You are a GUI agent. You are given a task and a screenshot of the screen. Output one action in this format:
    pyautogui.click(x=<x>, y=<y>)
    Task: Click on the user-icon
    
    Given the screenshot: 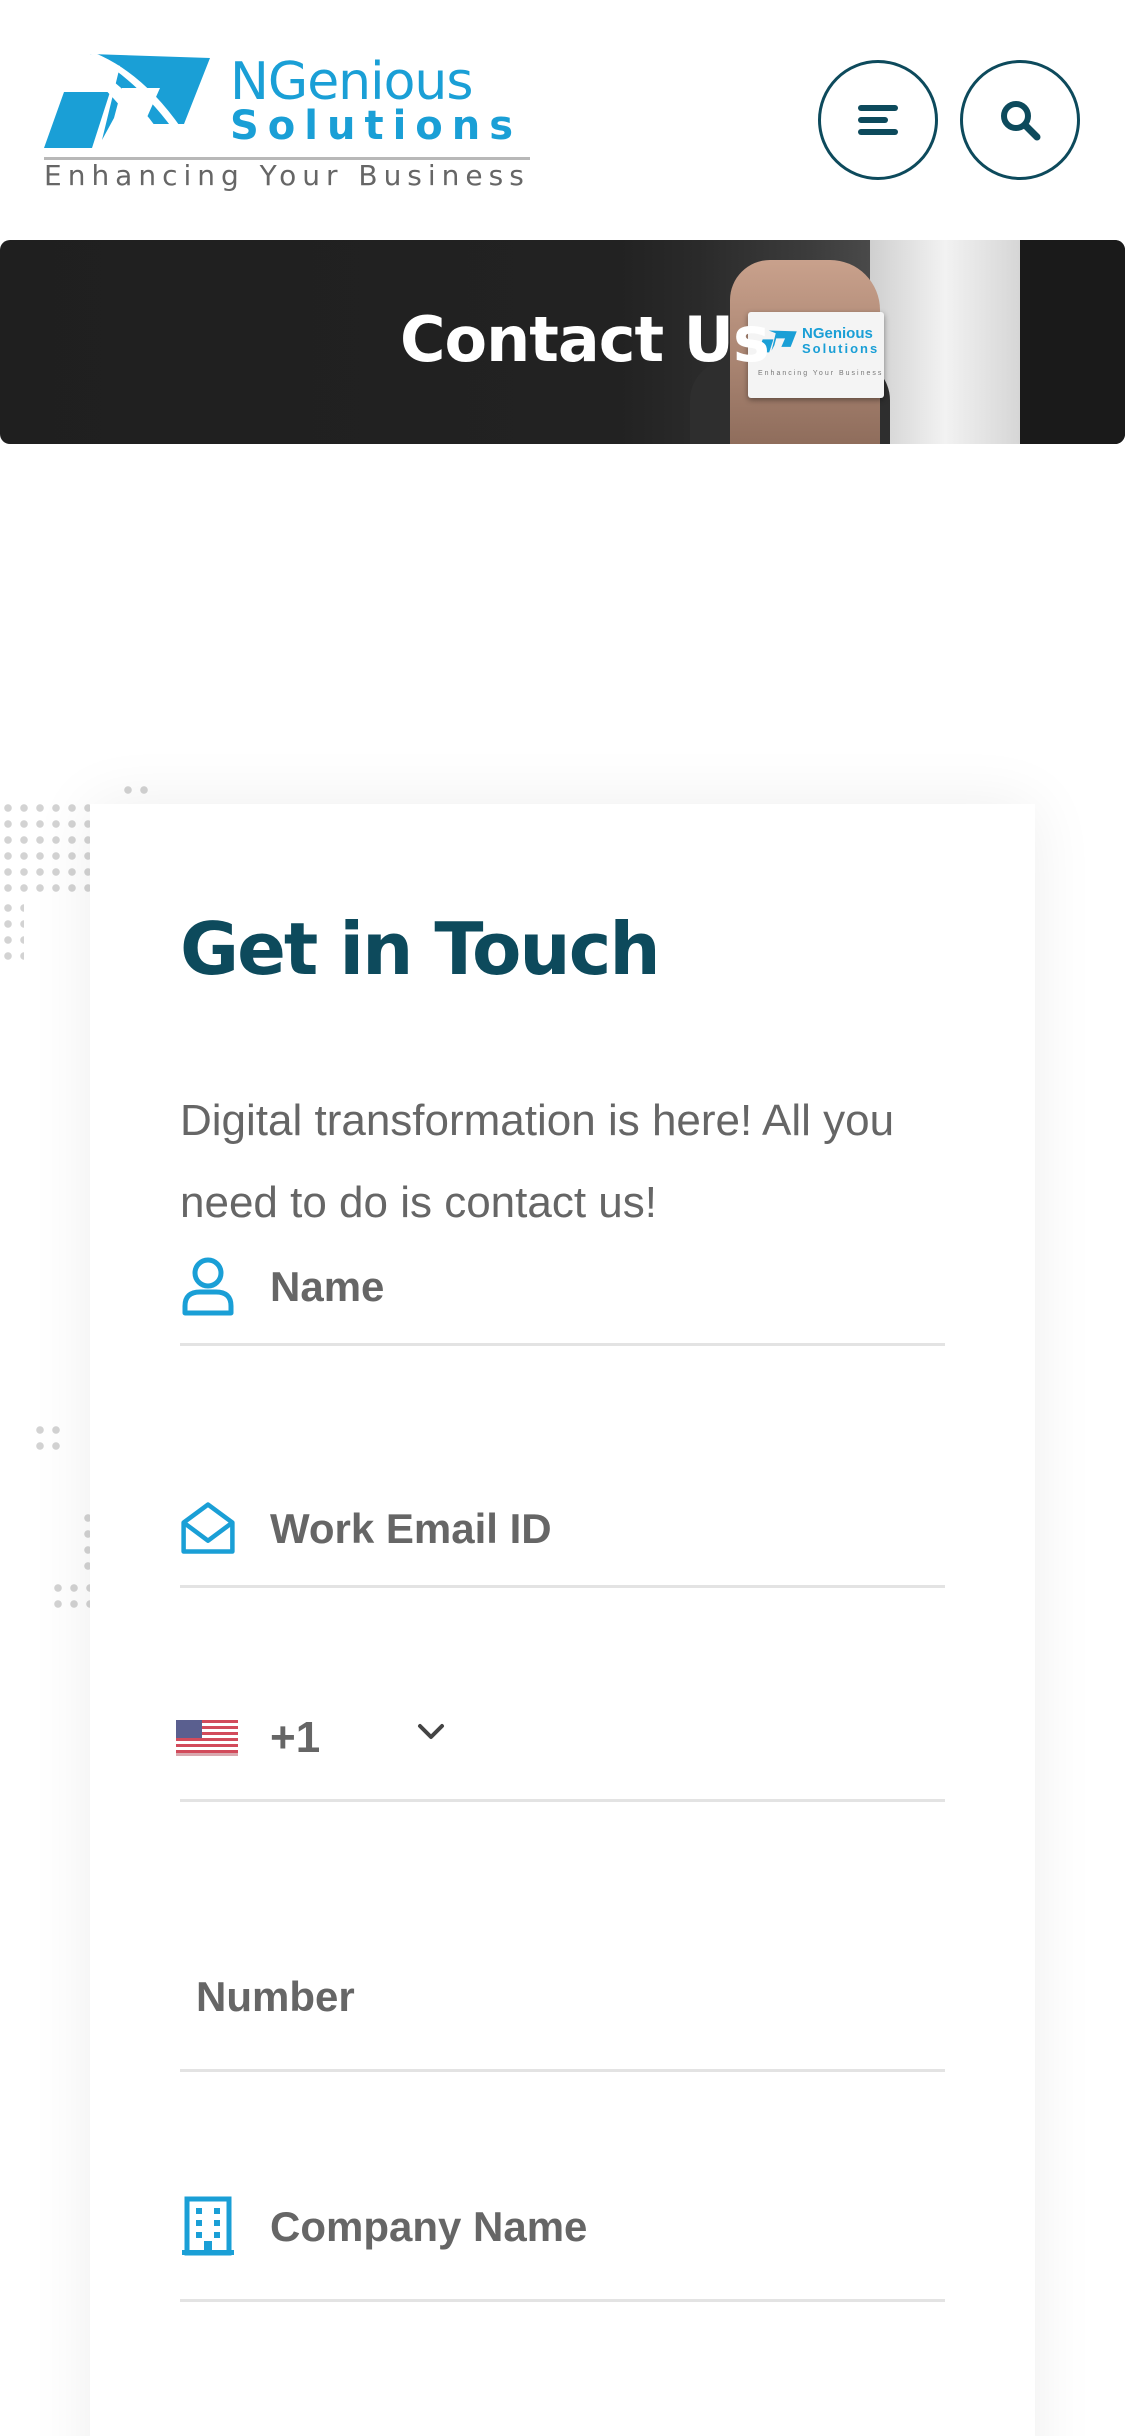 What is the action you would take?
    pyautogui.click(x=208, y=1286)
    